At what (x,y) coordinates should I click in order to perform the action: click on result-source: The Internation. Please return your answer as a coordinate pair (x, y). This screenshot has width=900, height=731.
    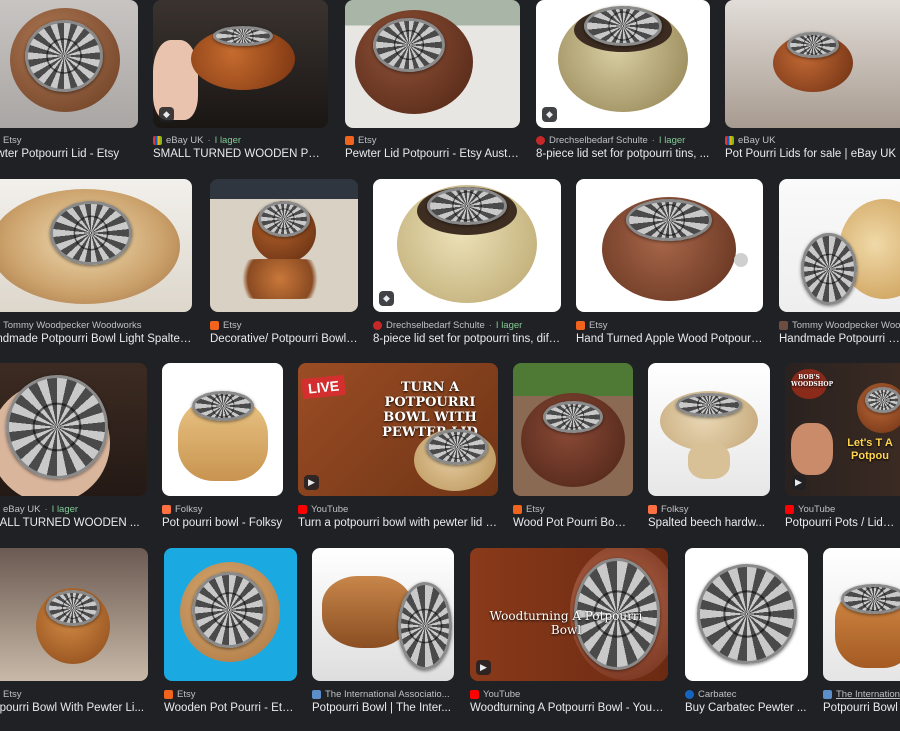
    Looking at the image, I should click on (868, 694).